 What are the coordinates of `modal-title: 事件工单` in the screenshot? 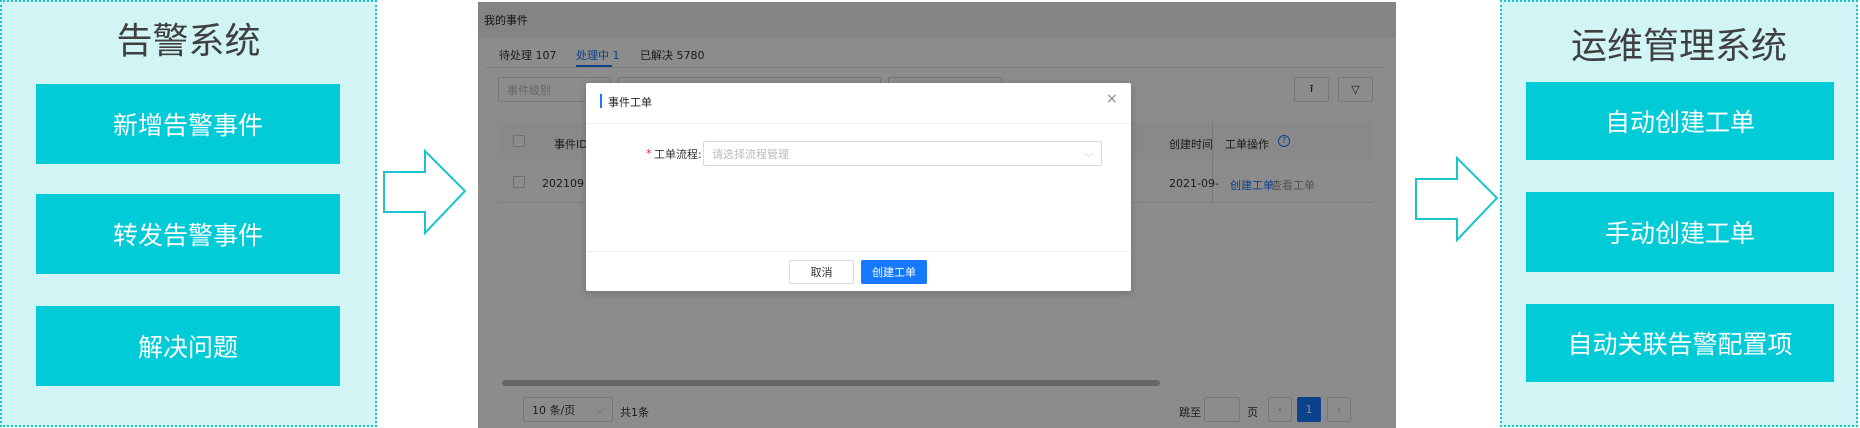 It's located at (630, 102).